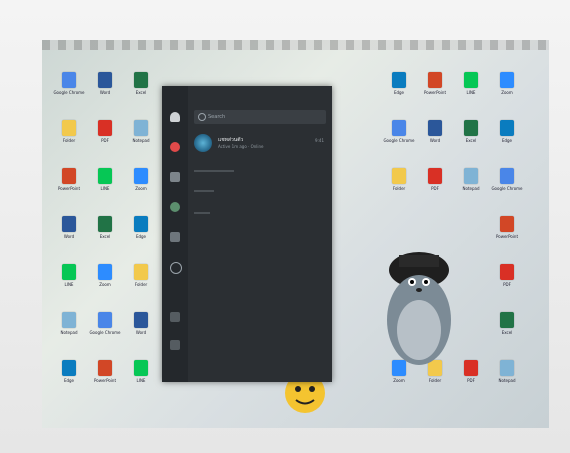 This screenshot has height=453, width=570. Describe the element at coordinates (175, 117) in the screenshot. I see `person-icon` at that location.